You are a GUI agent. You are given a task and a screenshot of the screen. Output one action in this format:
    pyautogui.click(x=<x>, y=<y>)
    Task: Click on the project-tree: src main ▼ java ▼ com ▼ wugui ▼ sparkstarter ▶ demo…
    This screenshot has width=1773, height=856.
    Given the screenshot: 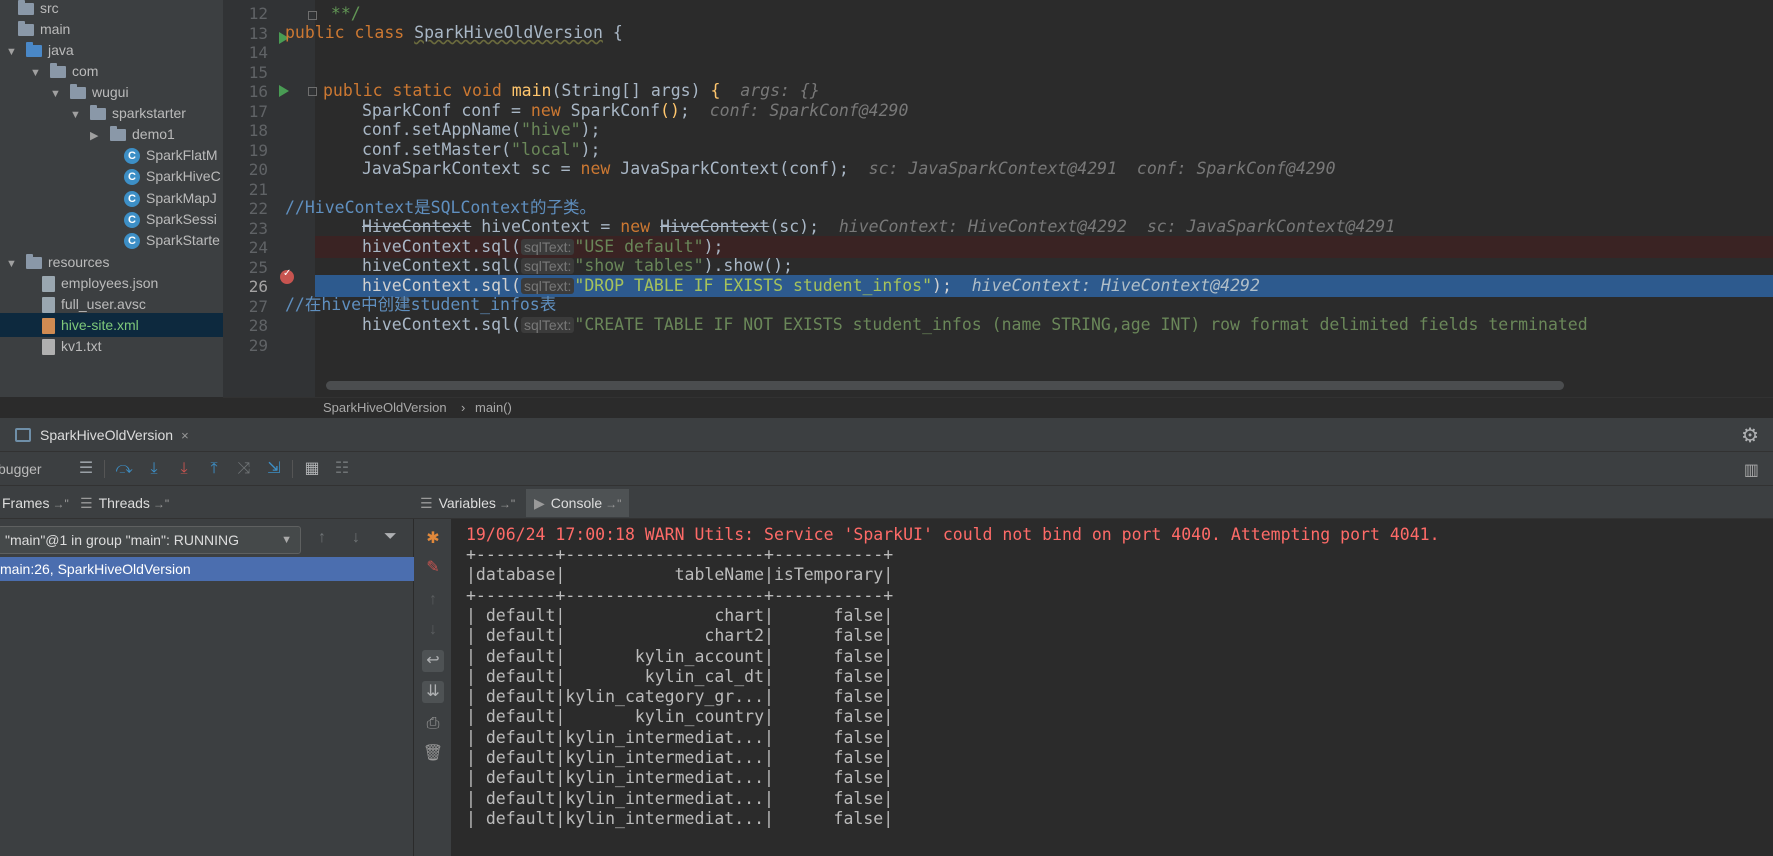 What is the action you would take?
    pyautogui.click(x=111, y=198)
    